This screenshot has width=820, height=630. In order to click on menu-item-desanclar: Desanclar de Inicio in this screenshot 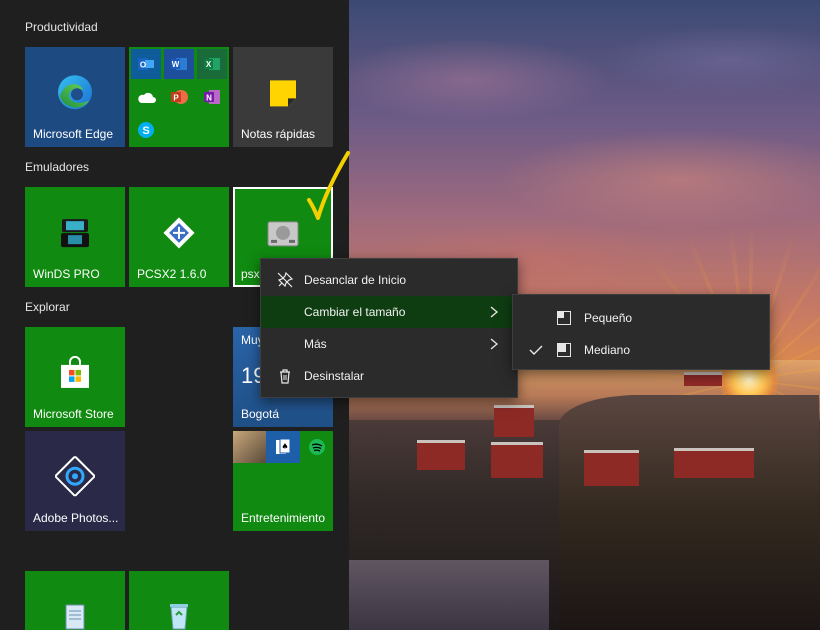, I will do `click(389, 280)`.